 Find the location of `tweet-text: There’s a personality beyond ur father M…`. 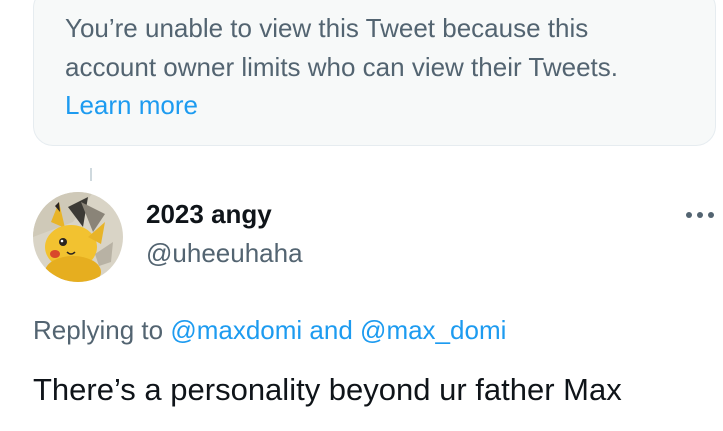

tweet-text: There’s a personality beyond ur father M… is located at coordinates (327, 389).